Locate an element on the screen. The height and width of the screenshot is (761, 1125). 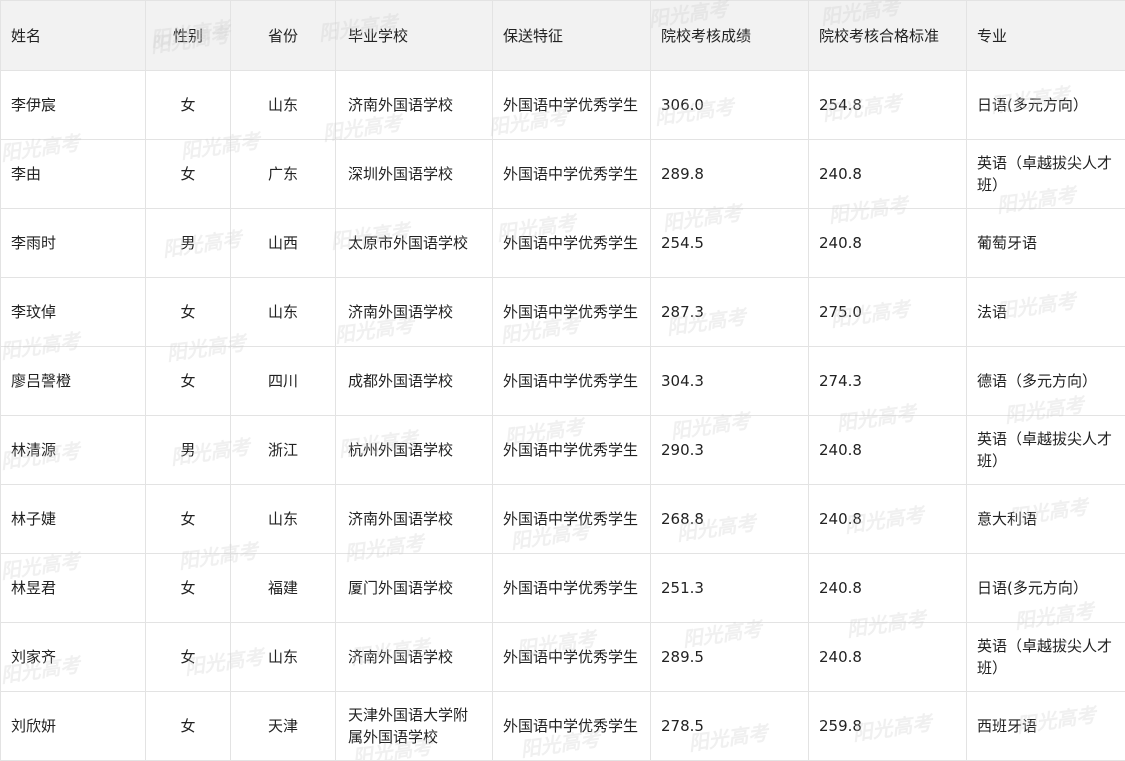
table-header-row: 姓名 性别 省份 毕业学校 保送特征 院校考核成绩 院校考核合格标准 专业 is located at coordinates (563, 36).